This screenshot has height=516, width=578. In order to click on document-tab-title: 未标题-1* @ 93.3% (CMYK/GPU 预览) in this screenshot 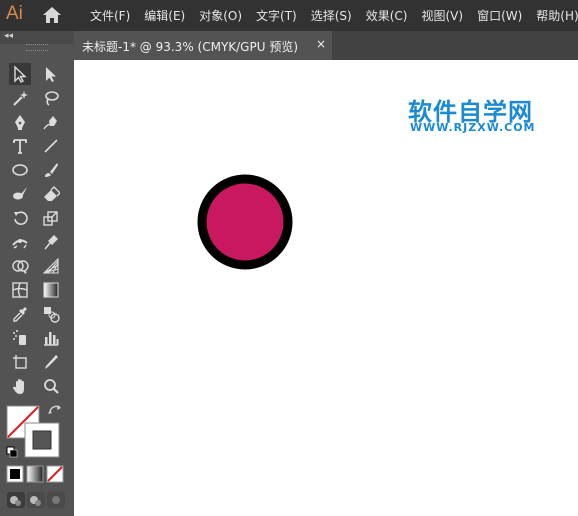, I will do `click(190, 47)`.